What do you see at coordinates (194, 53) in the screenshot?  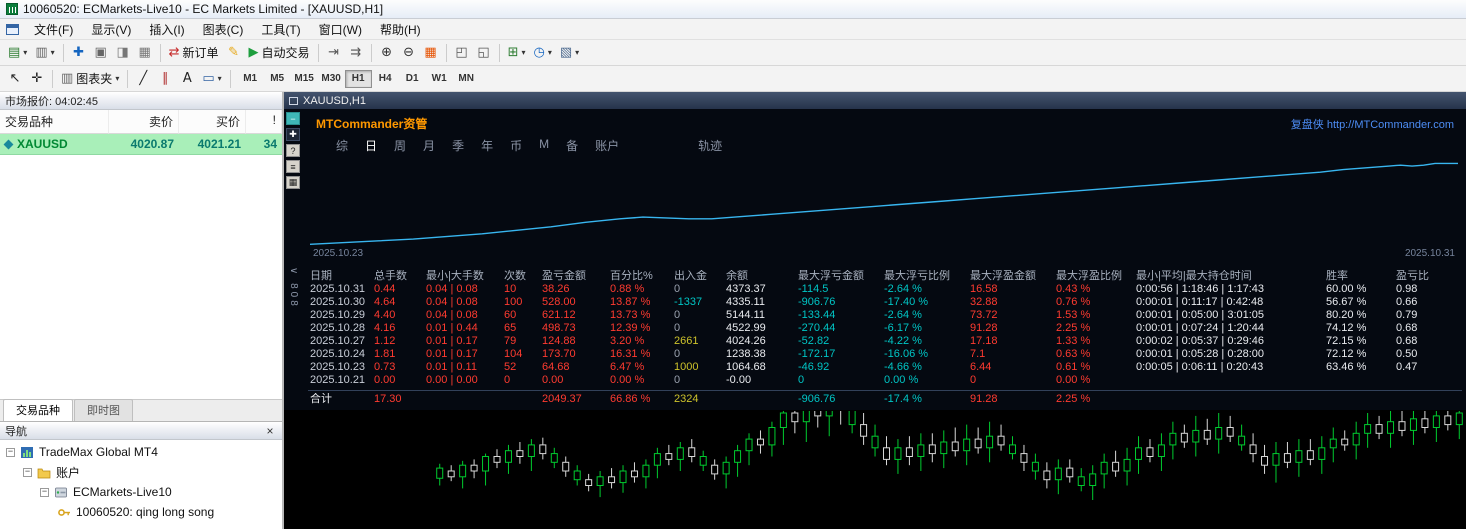 I see `new-order-button: ⇄ 新订单` at bounding box center [194, 53].